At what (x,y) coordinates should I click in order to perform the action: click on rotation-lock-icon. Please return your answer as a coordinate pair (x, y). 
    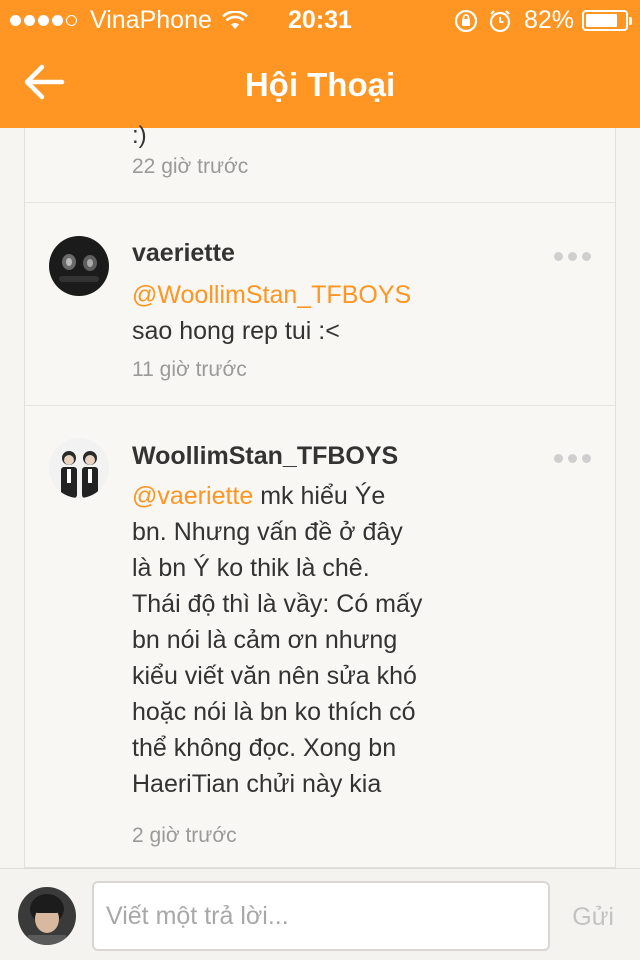
    Looking at the image, I should click on (466, 20).